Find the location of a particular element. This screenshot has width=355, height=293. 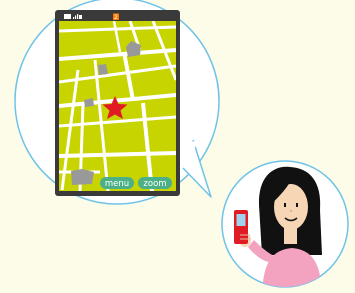

zoom-button-label: zoom is located at coordinates (154, 184).